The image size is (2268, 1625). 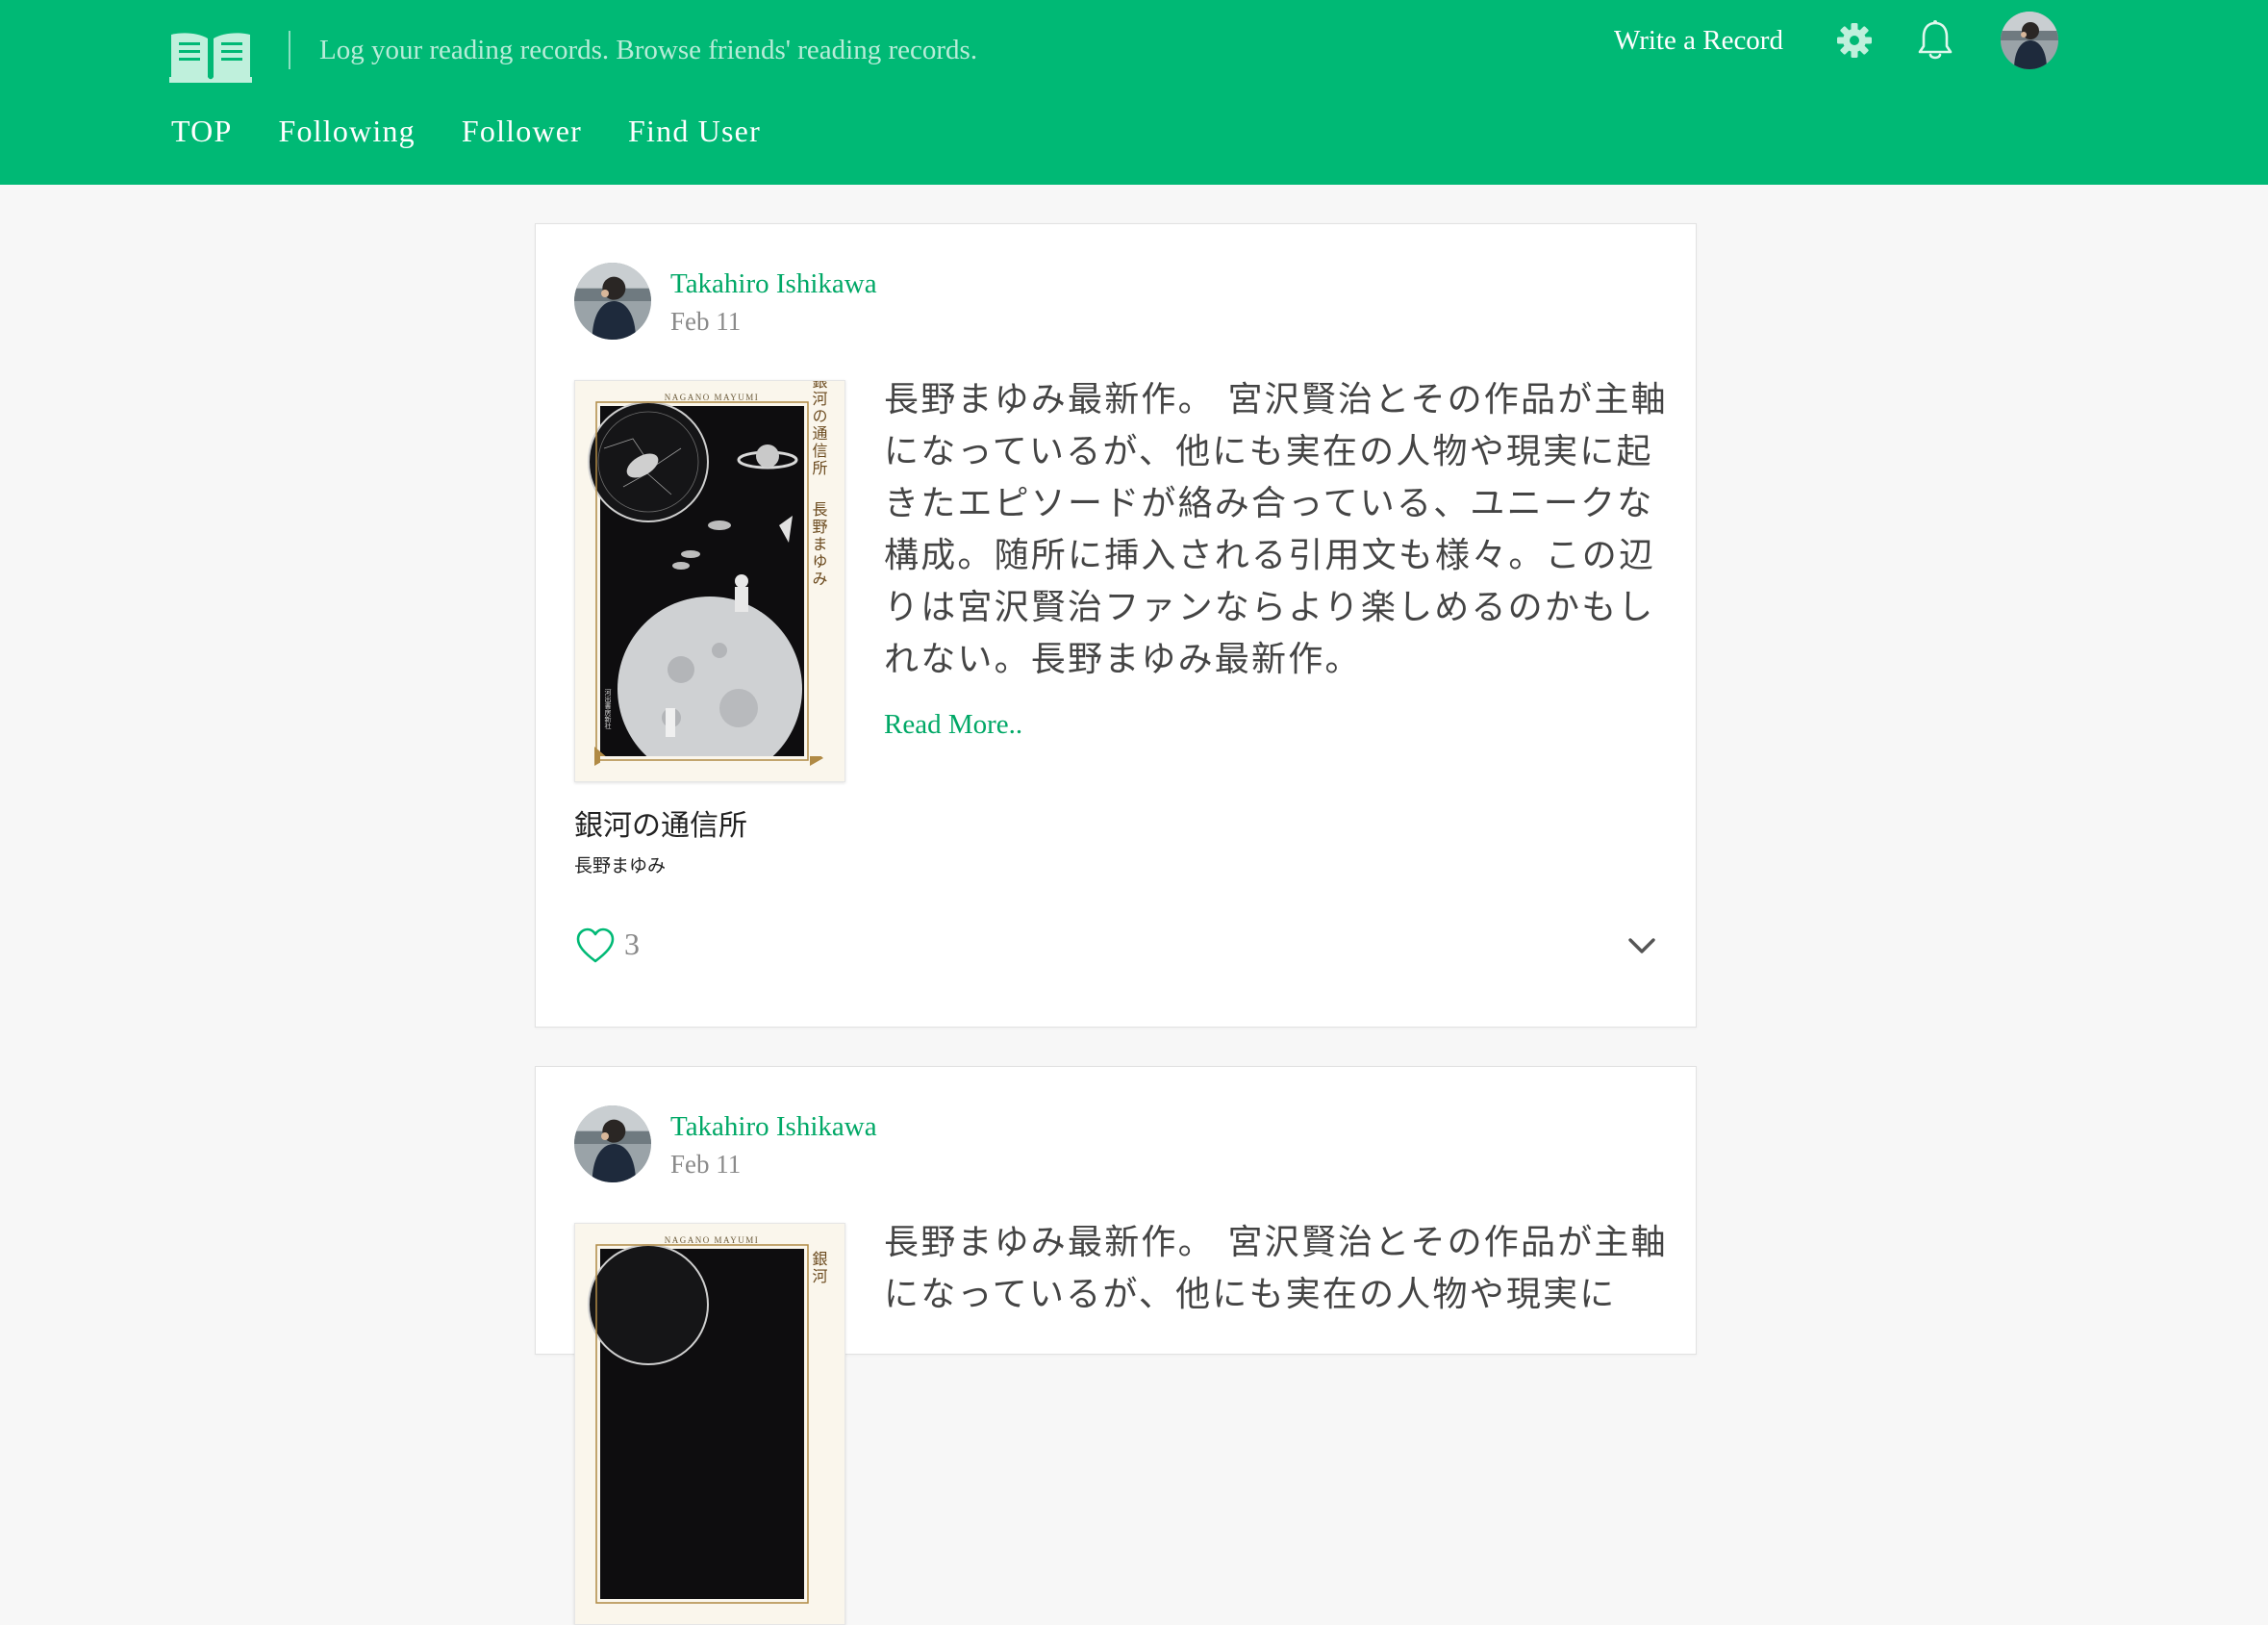 What do you see at coordinates (346, 131) in the screenshot?
I see `nav-following: Following` at bounding box center [346, 131].